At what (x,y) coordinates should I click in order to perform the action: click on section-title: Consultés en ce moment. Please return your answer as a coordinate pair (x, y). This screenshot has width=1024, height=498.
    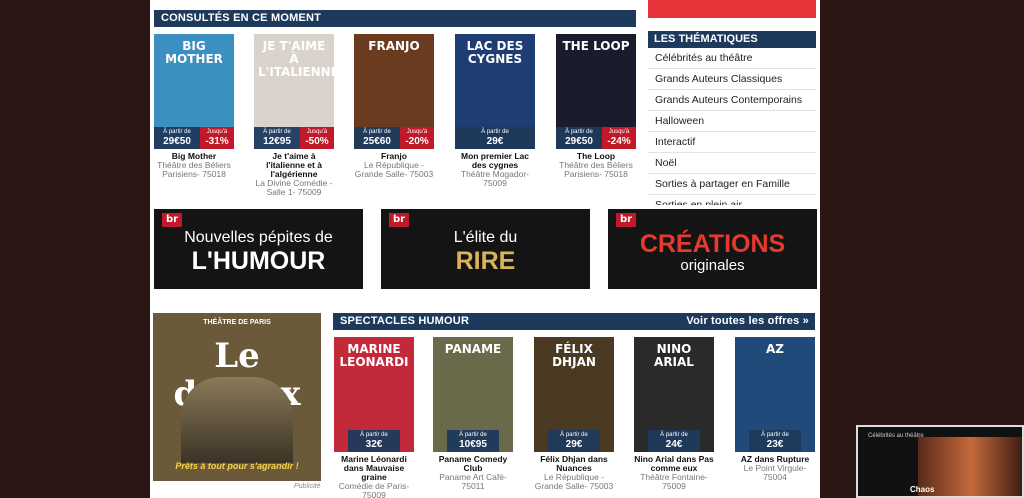
    Looking at the image, I should click on (241, 18).